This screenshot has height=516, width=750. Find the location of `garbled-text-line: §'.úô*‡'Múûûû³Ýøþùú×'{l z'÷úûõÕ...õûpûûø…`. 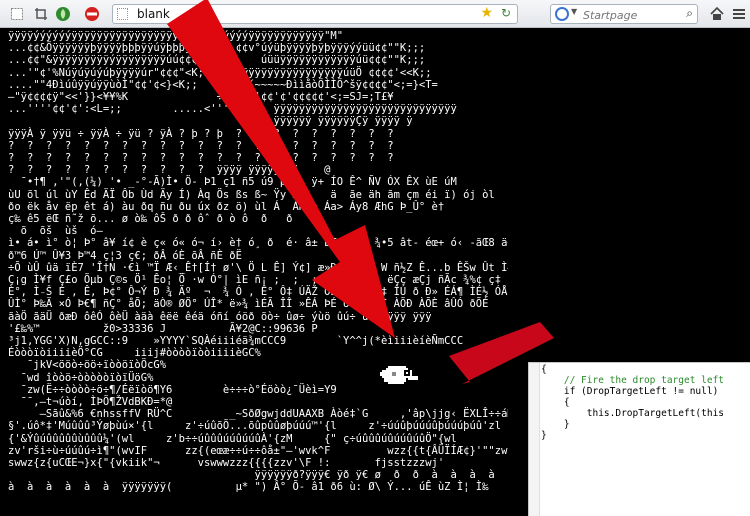

garbled-text-line: §'.úô*‡'Múûûû³Ýøþùú×'{l z'÷úûõÕ...õûpûûø… is located at coordinates (255, 426).